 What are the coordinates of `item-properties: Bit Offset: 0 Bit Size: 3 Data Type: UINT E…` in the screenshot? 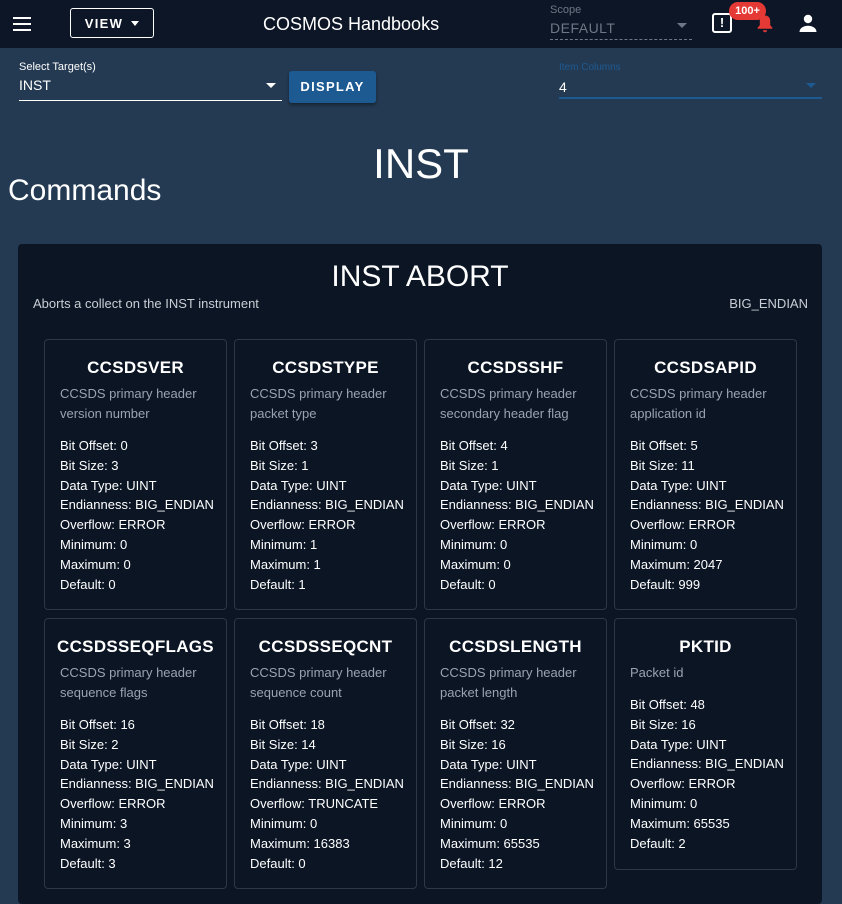 It's located at (135, 509).